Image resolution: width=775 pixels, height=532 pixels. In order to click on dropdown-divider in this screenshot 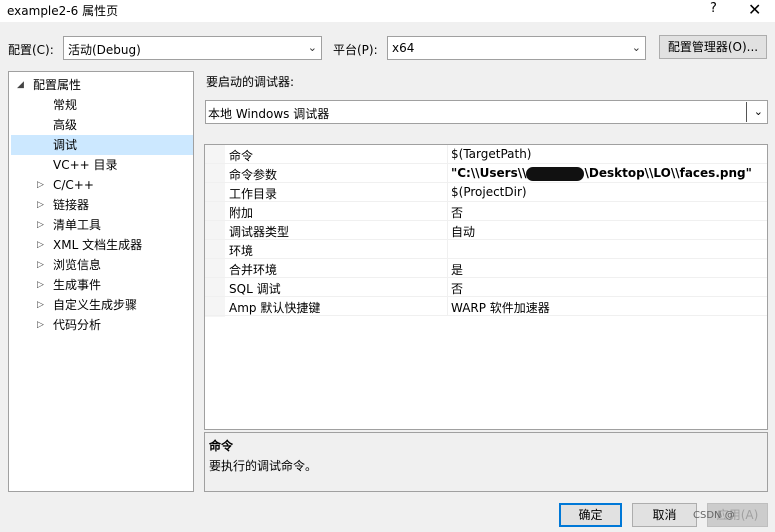, I will do `click(746, 112)`.